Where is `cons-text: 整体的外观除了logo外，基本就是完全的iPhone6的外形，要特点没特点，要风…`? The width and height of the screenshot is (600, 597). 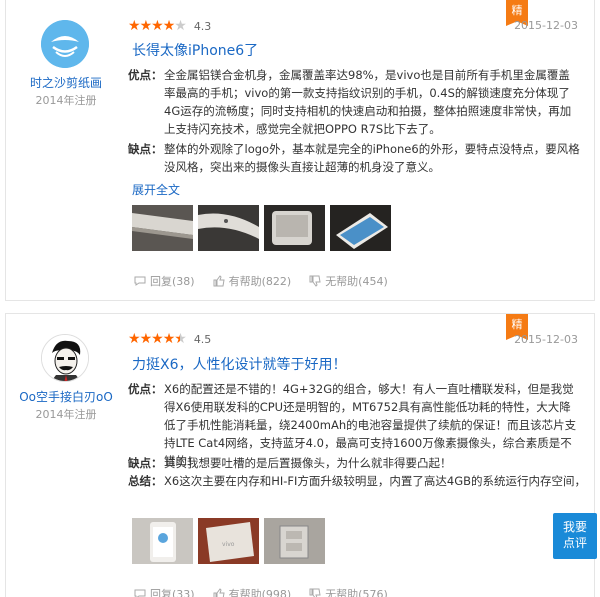 cons-text: 整体的外观除了logo外，基本就是完全的iPhone6的外形，要特点没特点，要风… is located at coordinates (372, 158).